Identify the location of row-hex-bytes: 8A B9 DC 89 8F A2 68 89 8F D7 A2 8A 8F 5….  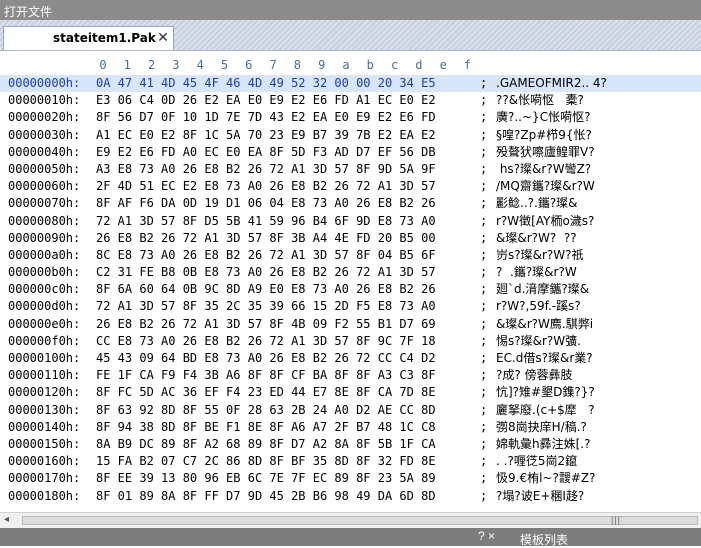
(266, 444).